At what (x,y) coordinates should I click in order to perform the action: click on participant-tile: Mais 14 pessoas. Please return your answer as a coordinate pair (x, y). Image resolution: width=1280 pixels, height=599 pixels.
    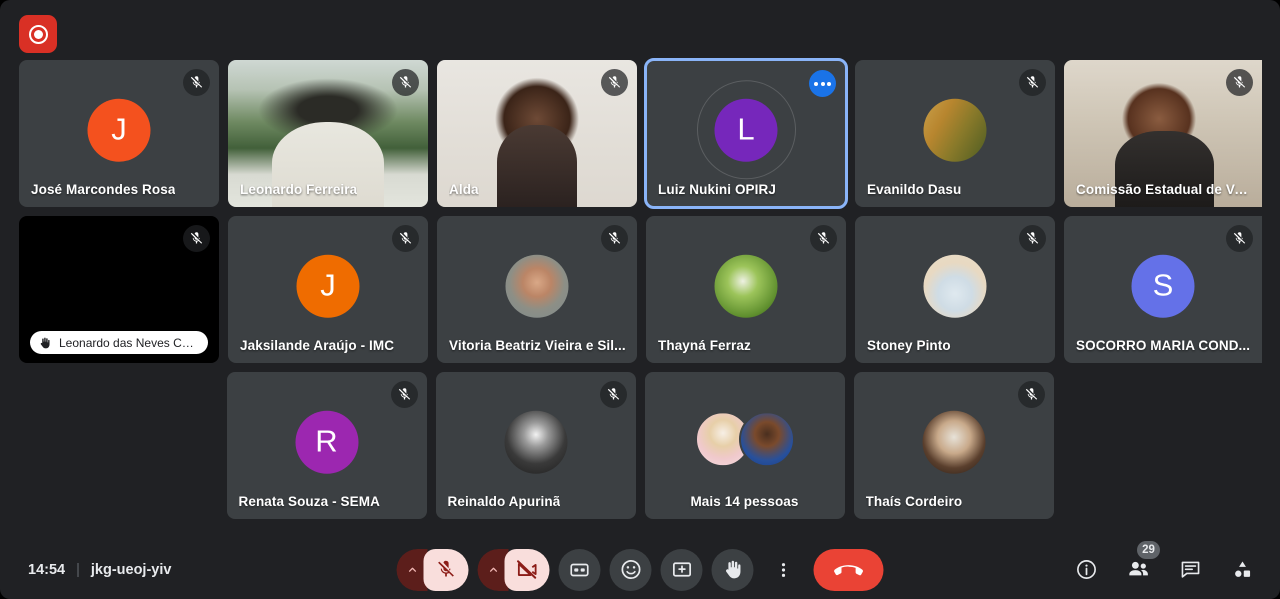
    Looking at the image, I should click on (744, 445).